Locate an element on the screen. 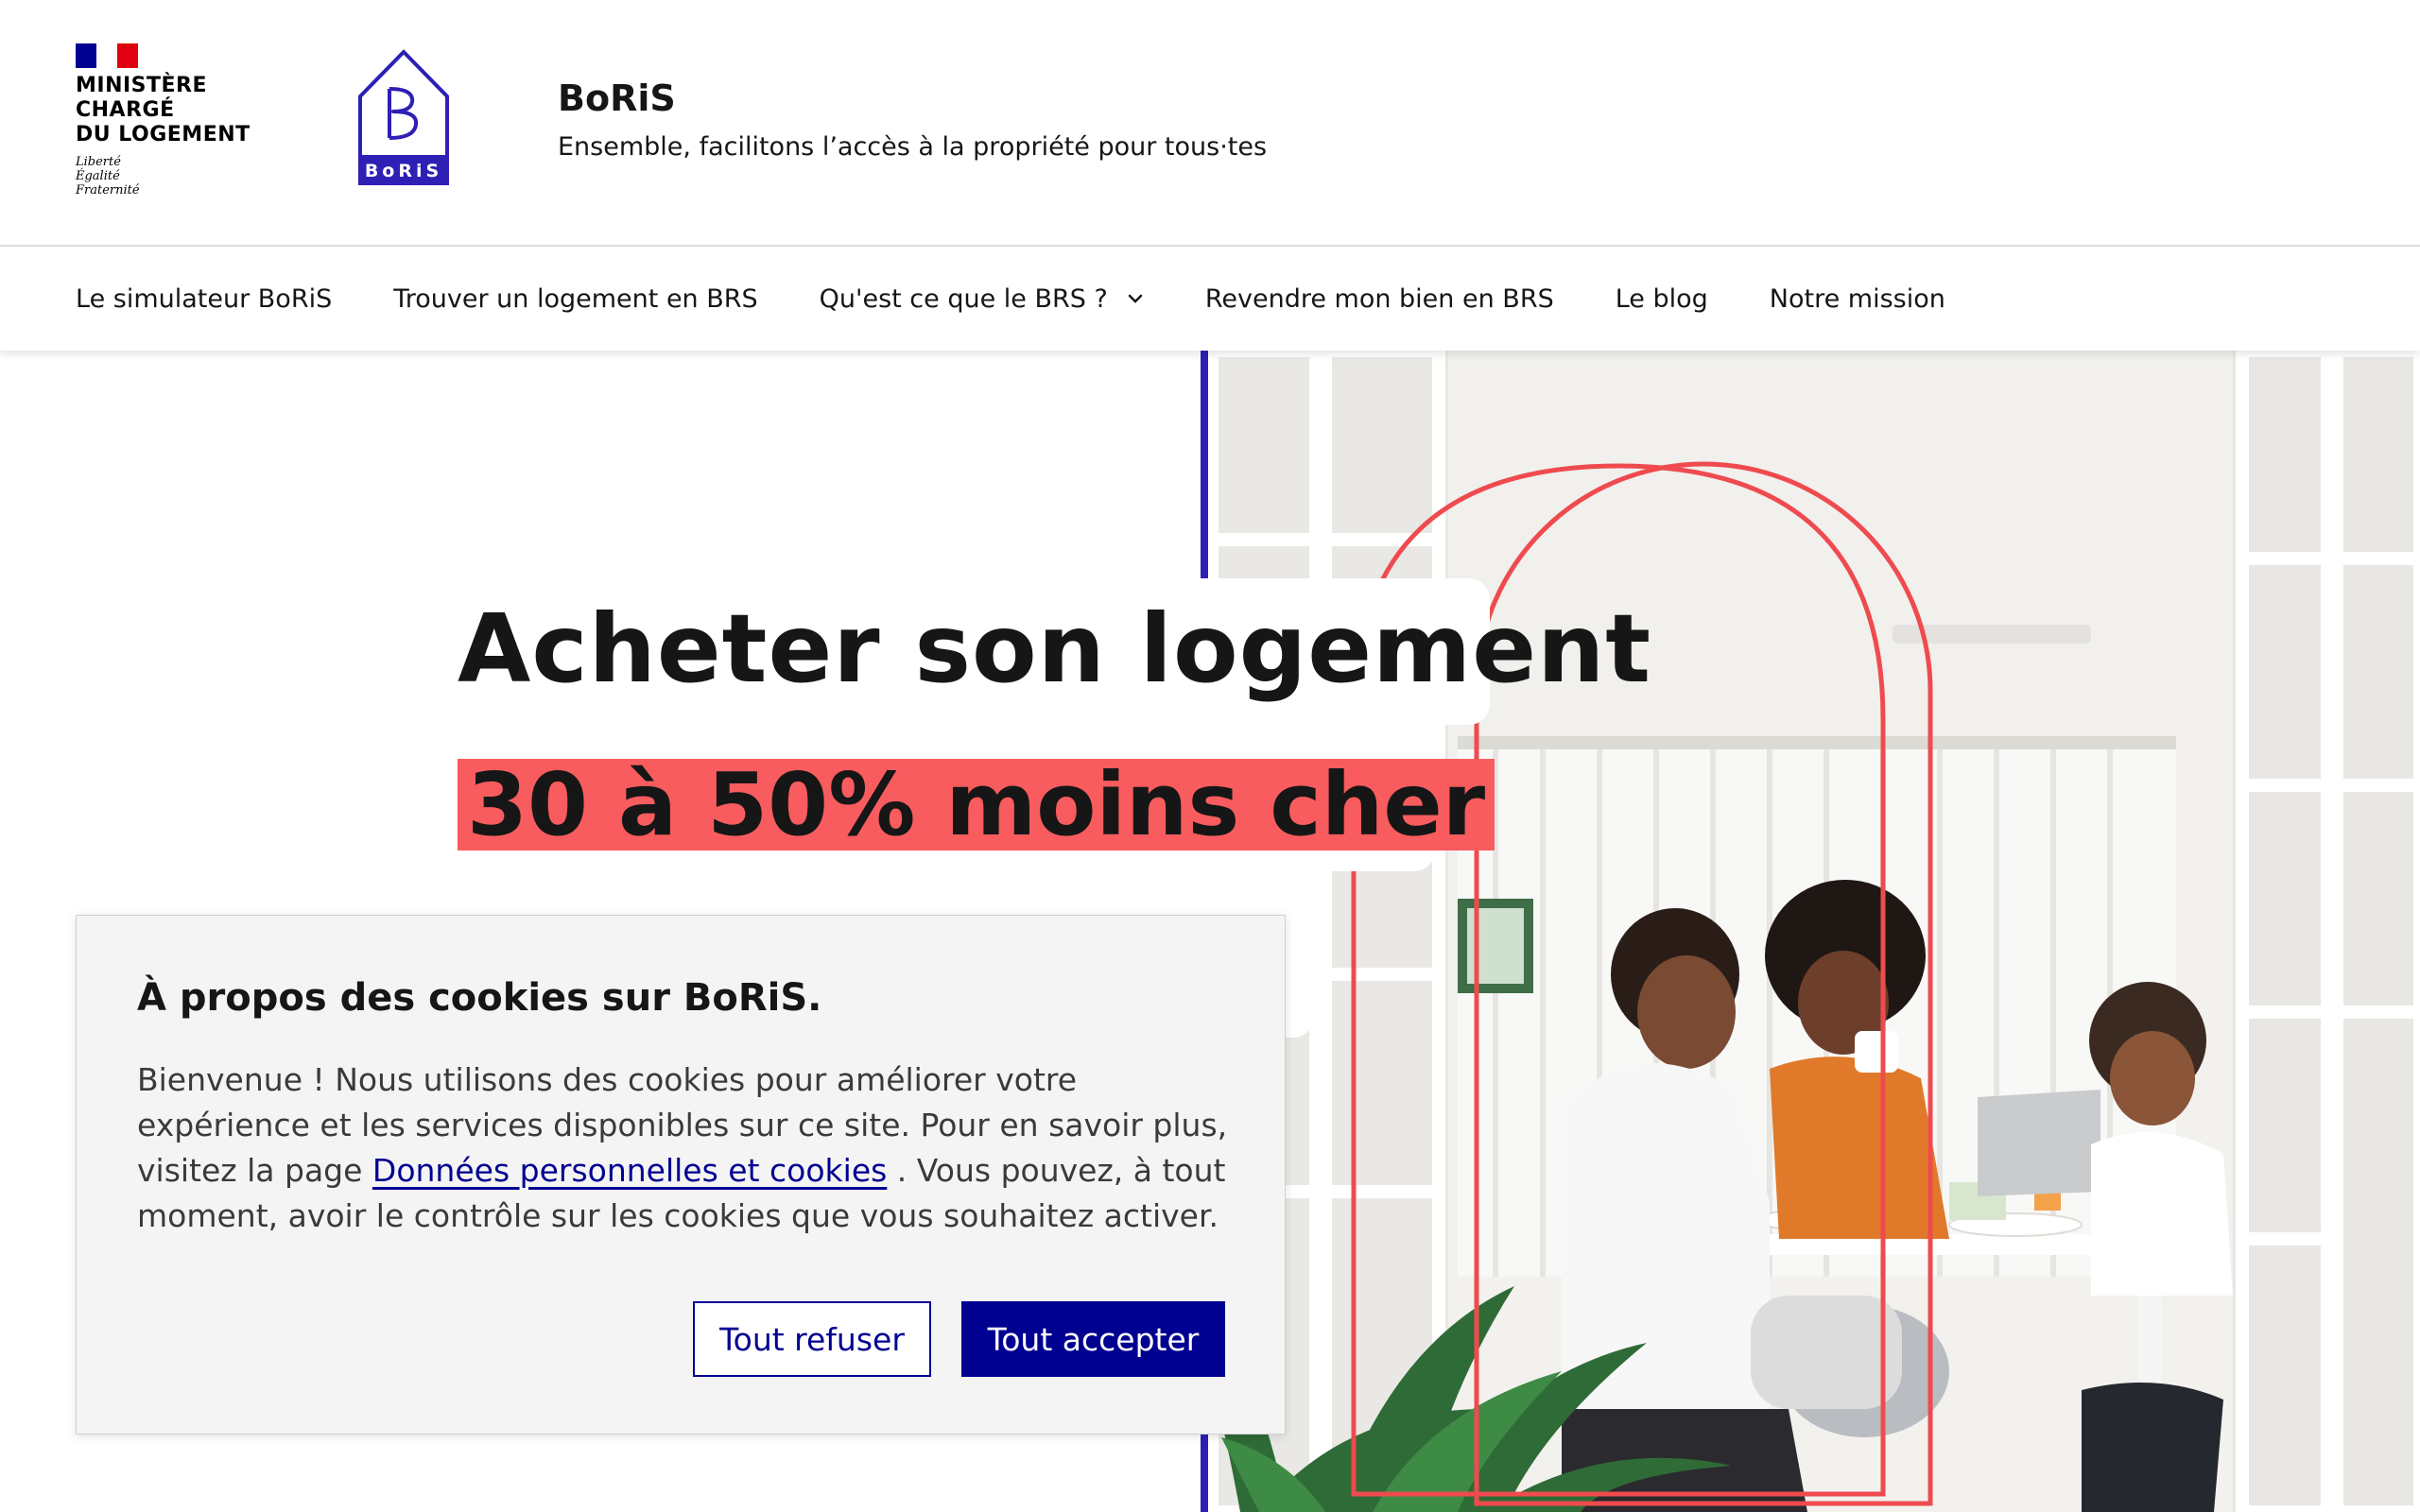 This screenshot has height=1512, width=2420. ministry-line: Ministère is located at coordinates (142, 85).